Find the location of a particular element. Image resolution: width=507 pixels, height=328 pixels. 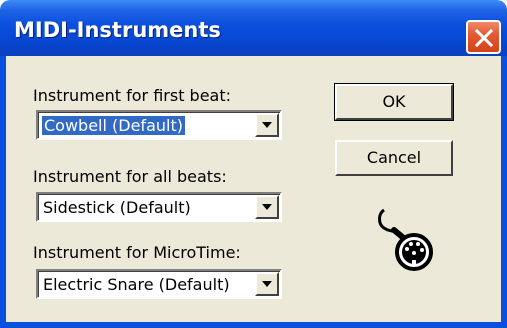

close-button is located at coordinates (483, 37).